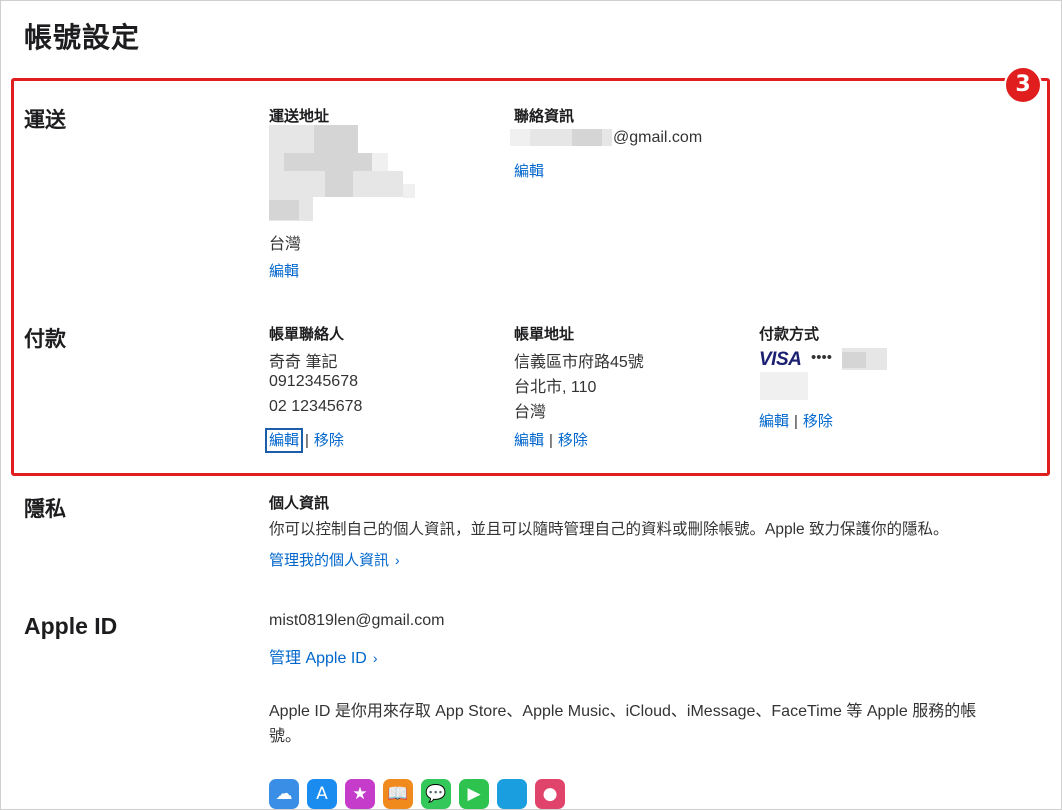  I want to click on itunes-store-icon: ★, so click(360, 794).